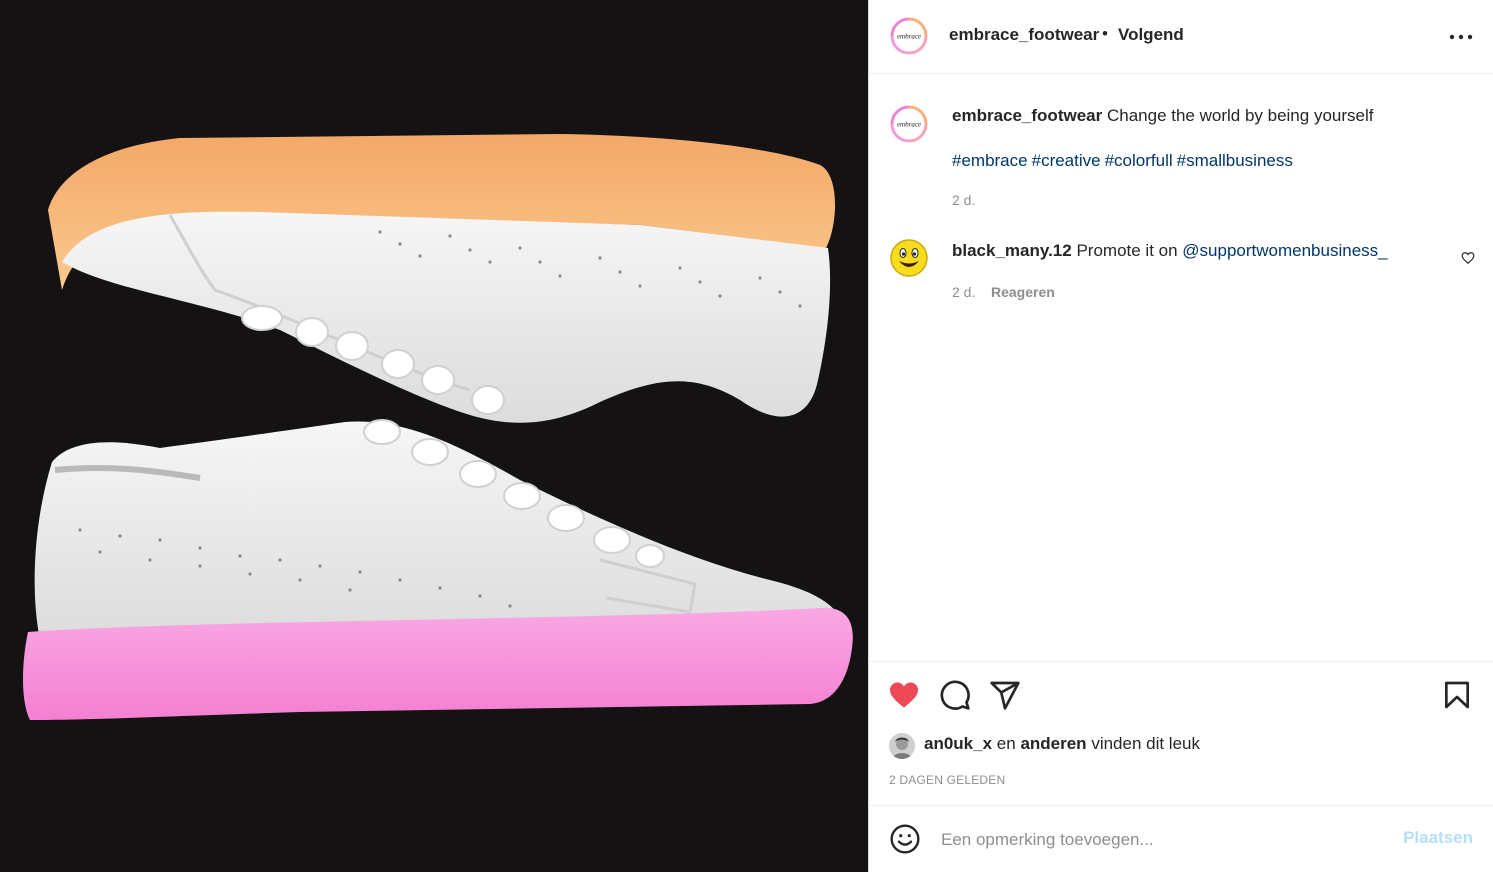 The image size is (1493, 872). I want to click on hashtag-link: #smallbusiness, so click(1235, 160).